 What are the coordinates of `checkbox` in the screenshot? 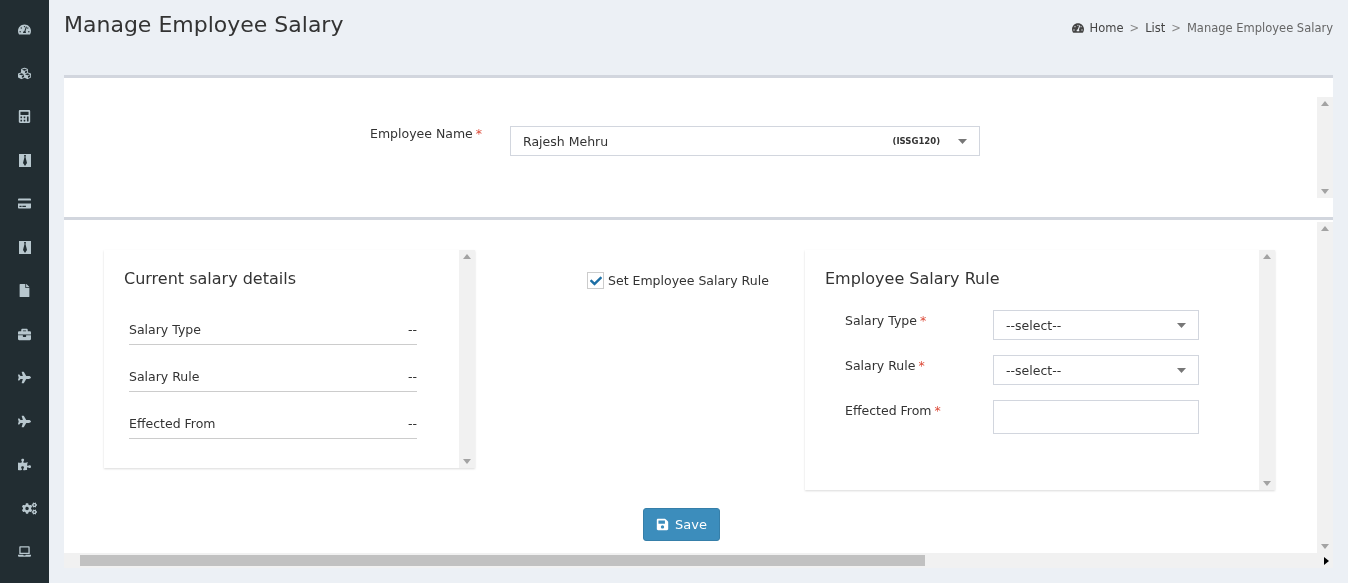 It's located at (595, 280).